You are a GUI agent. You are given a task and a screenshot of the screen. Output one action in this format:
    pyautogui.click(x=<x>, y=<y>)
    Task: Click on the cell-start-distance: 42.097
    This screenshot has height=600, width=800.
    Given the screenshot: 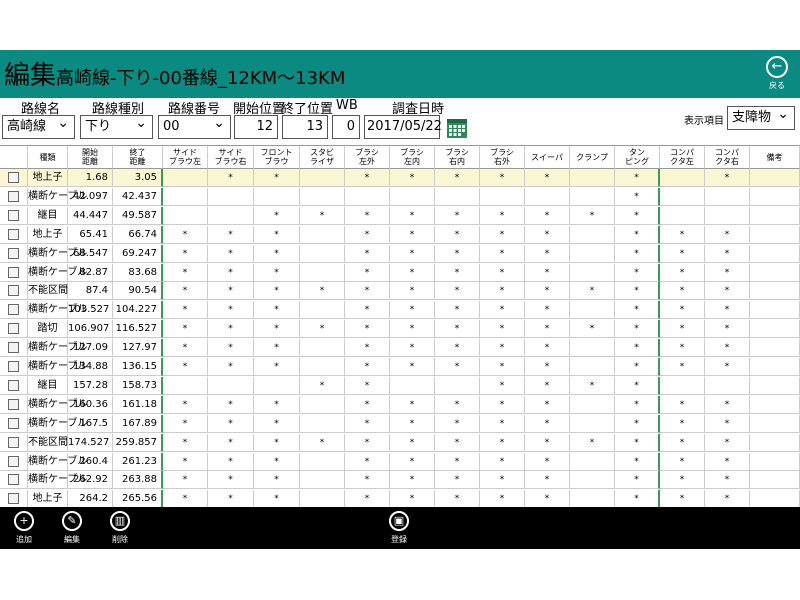 What is the action you would take?
    pyautogui.click(x=90, y=196)
    